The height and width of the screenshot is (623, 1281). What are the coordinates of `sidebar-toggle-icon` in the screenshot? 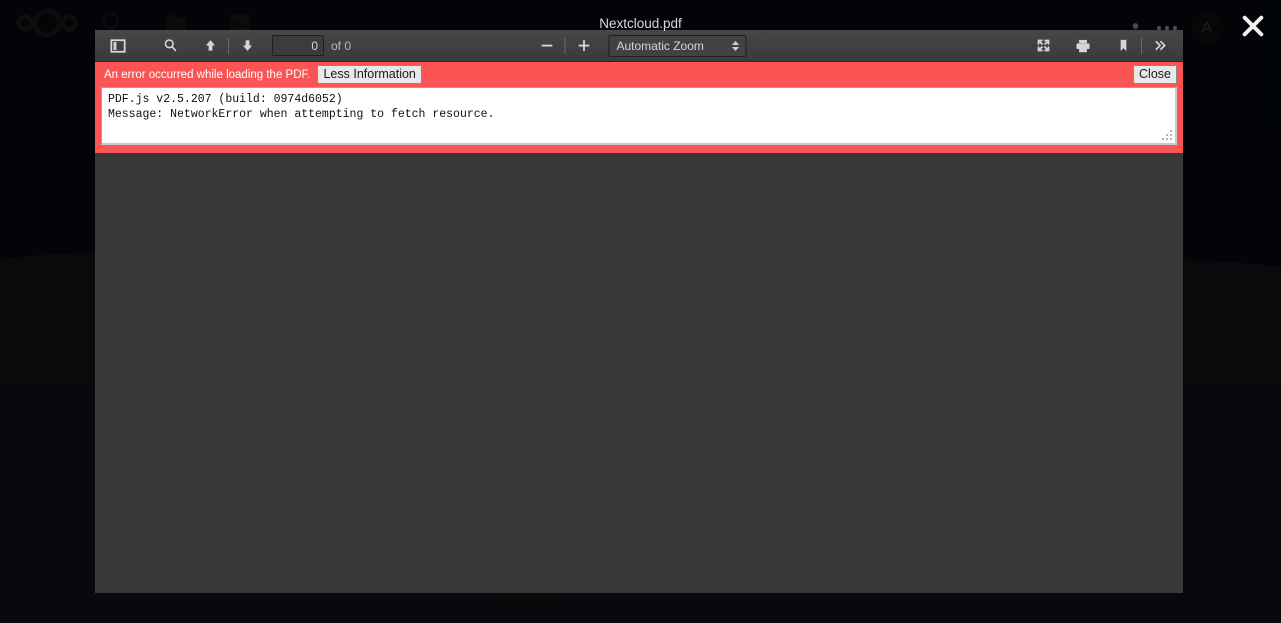 It's located at (118, 46).